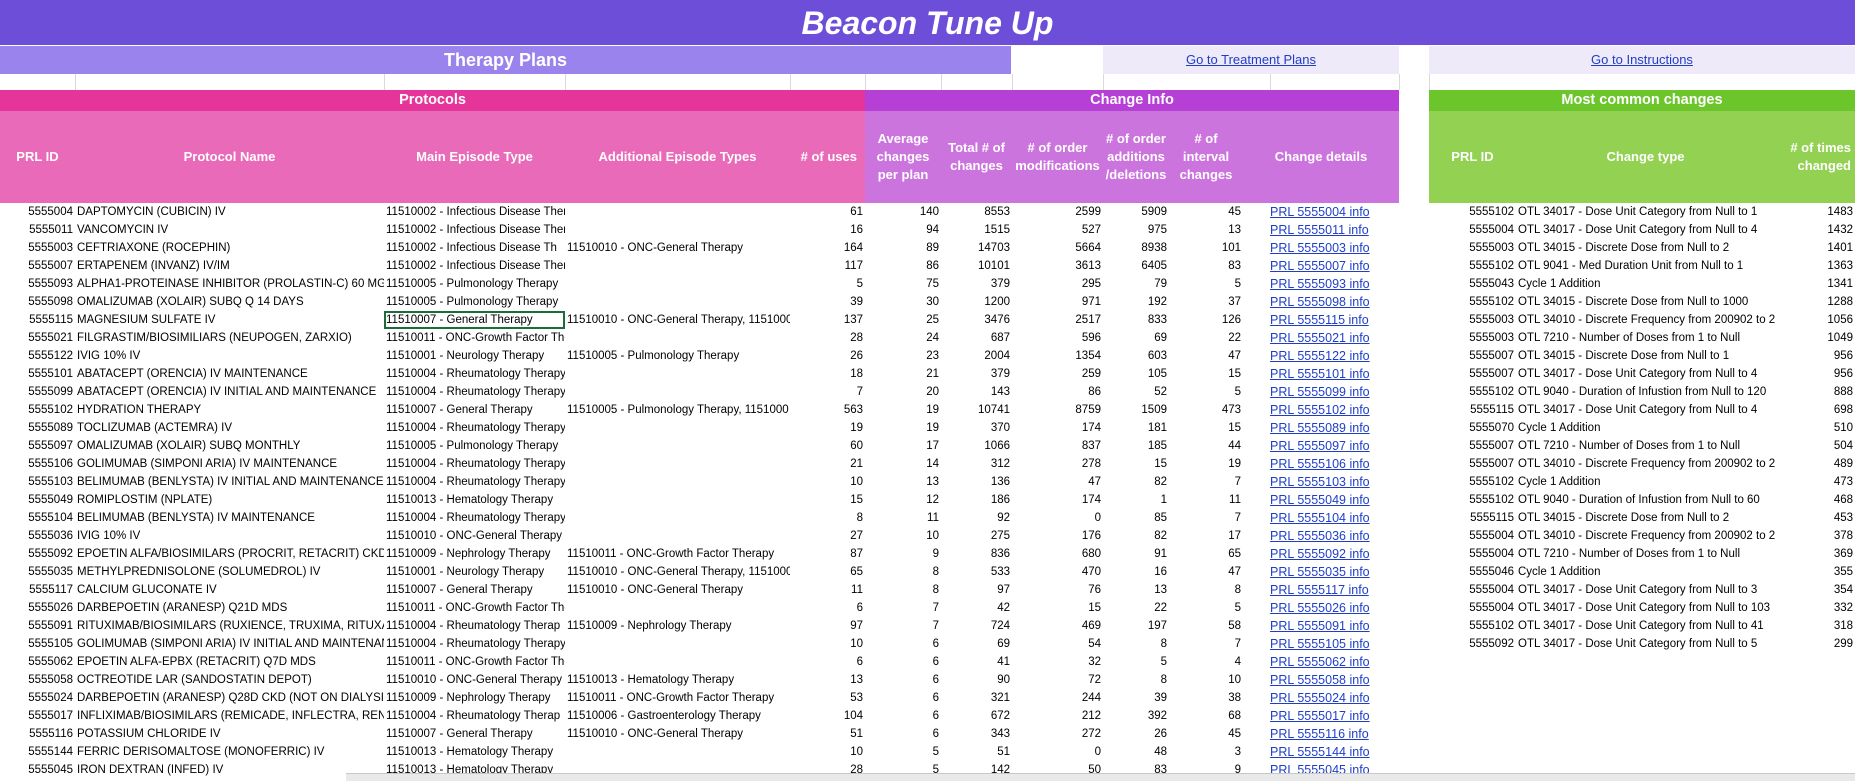 The height and width of the screenshot is (781, 1855). What do you see at coordinates (976, 500) in the screenshot?
I see `cell-total-changes: 186` at bounding box center [976, 500].